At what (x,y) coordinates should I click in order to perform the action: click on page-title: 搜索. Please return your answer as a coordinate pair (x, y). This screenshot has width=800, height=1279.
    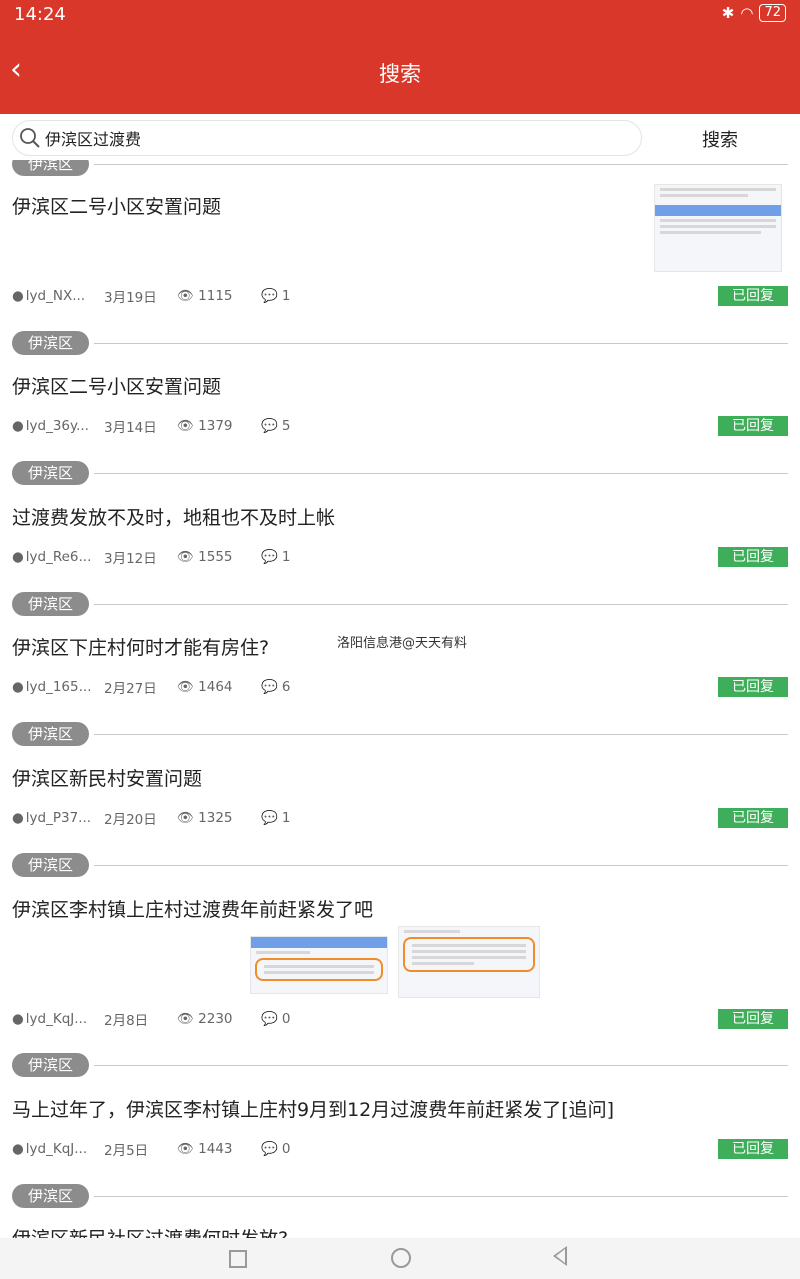
    Looking at the image, I should click on (400, 74).